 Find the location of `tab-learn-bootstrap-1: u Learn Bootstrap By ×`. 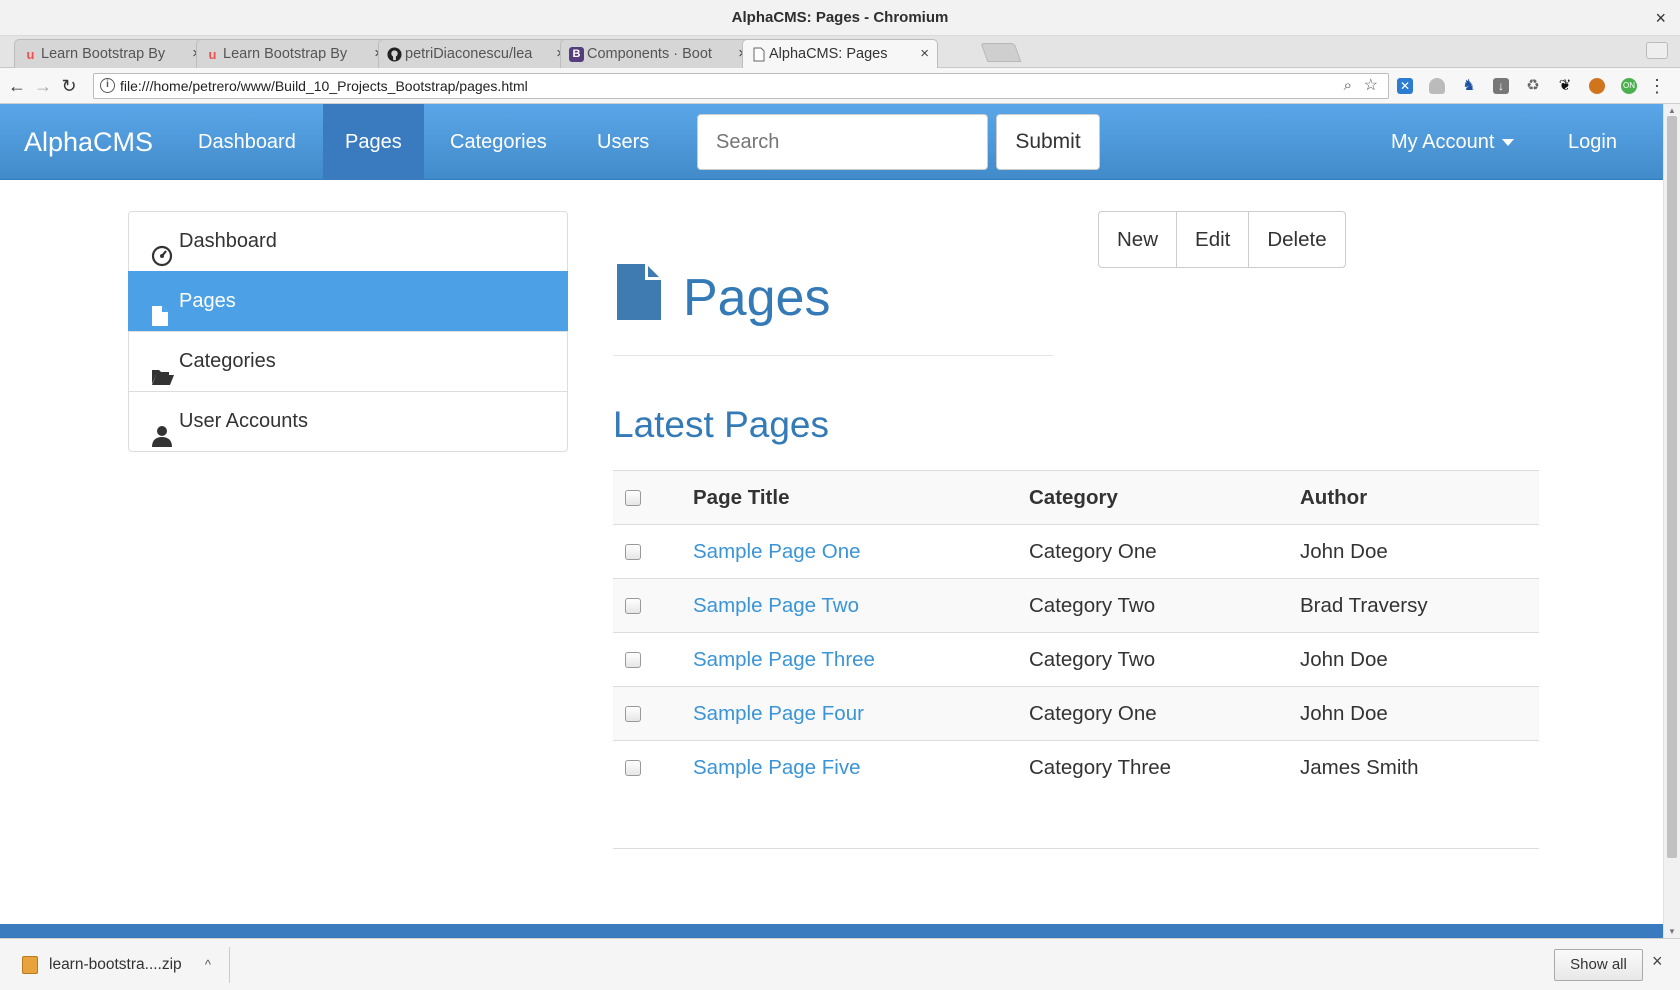

tab-learn-bootstrap-1: u Learn Bootstrap By × is located at coordinates (112, 53).